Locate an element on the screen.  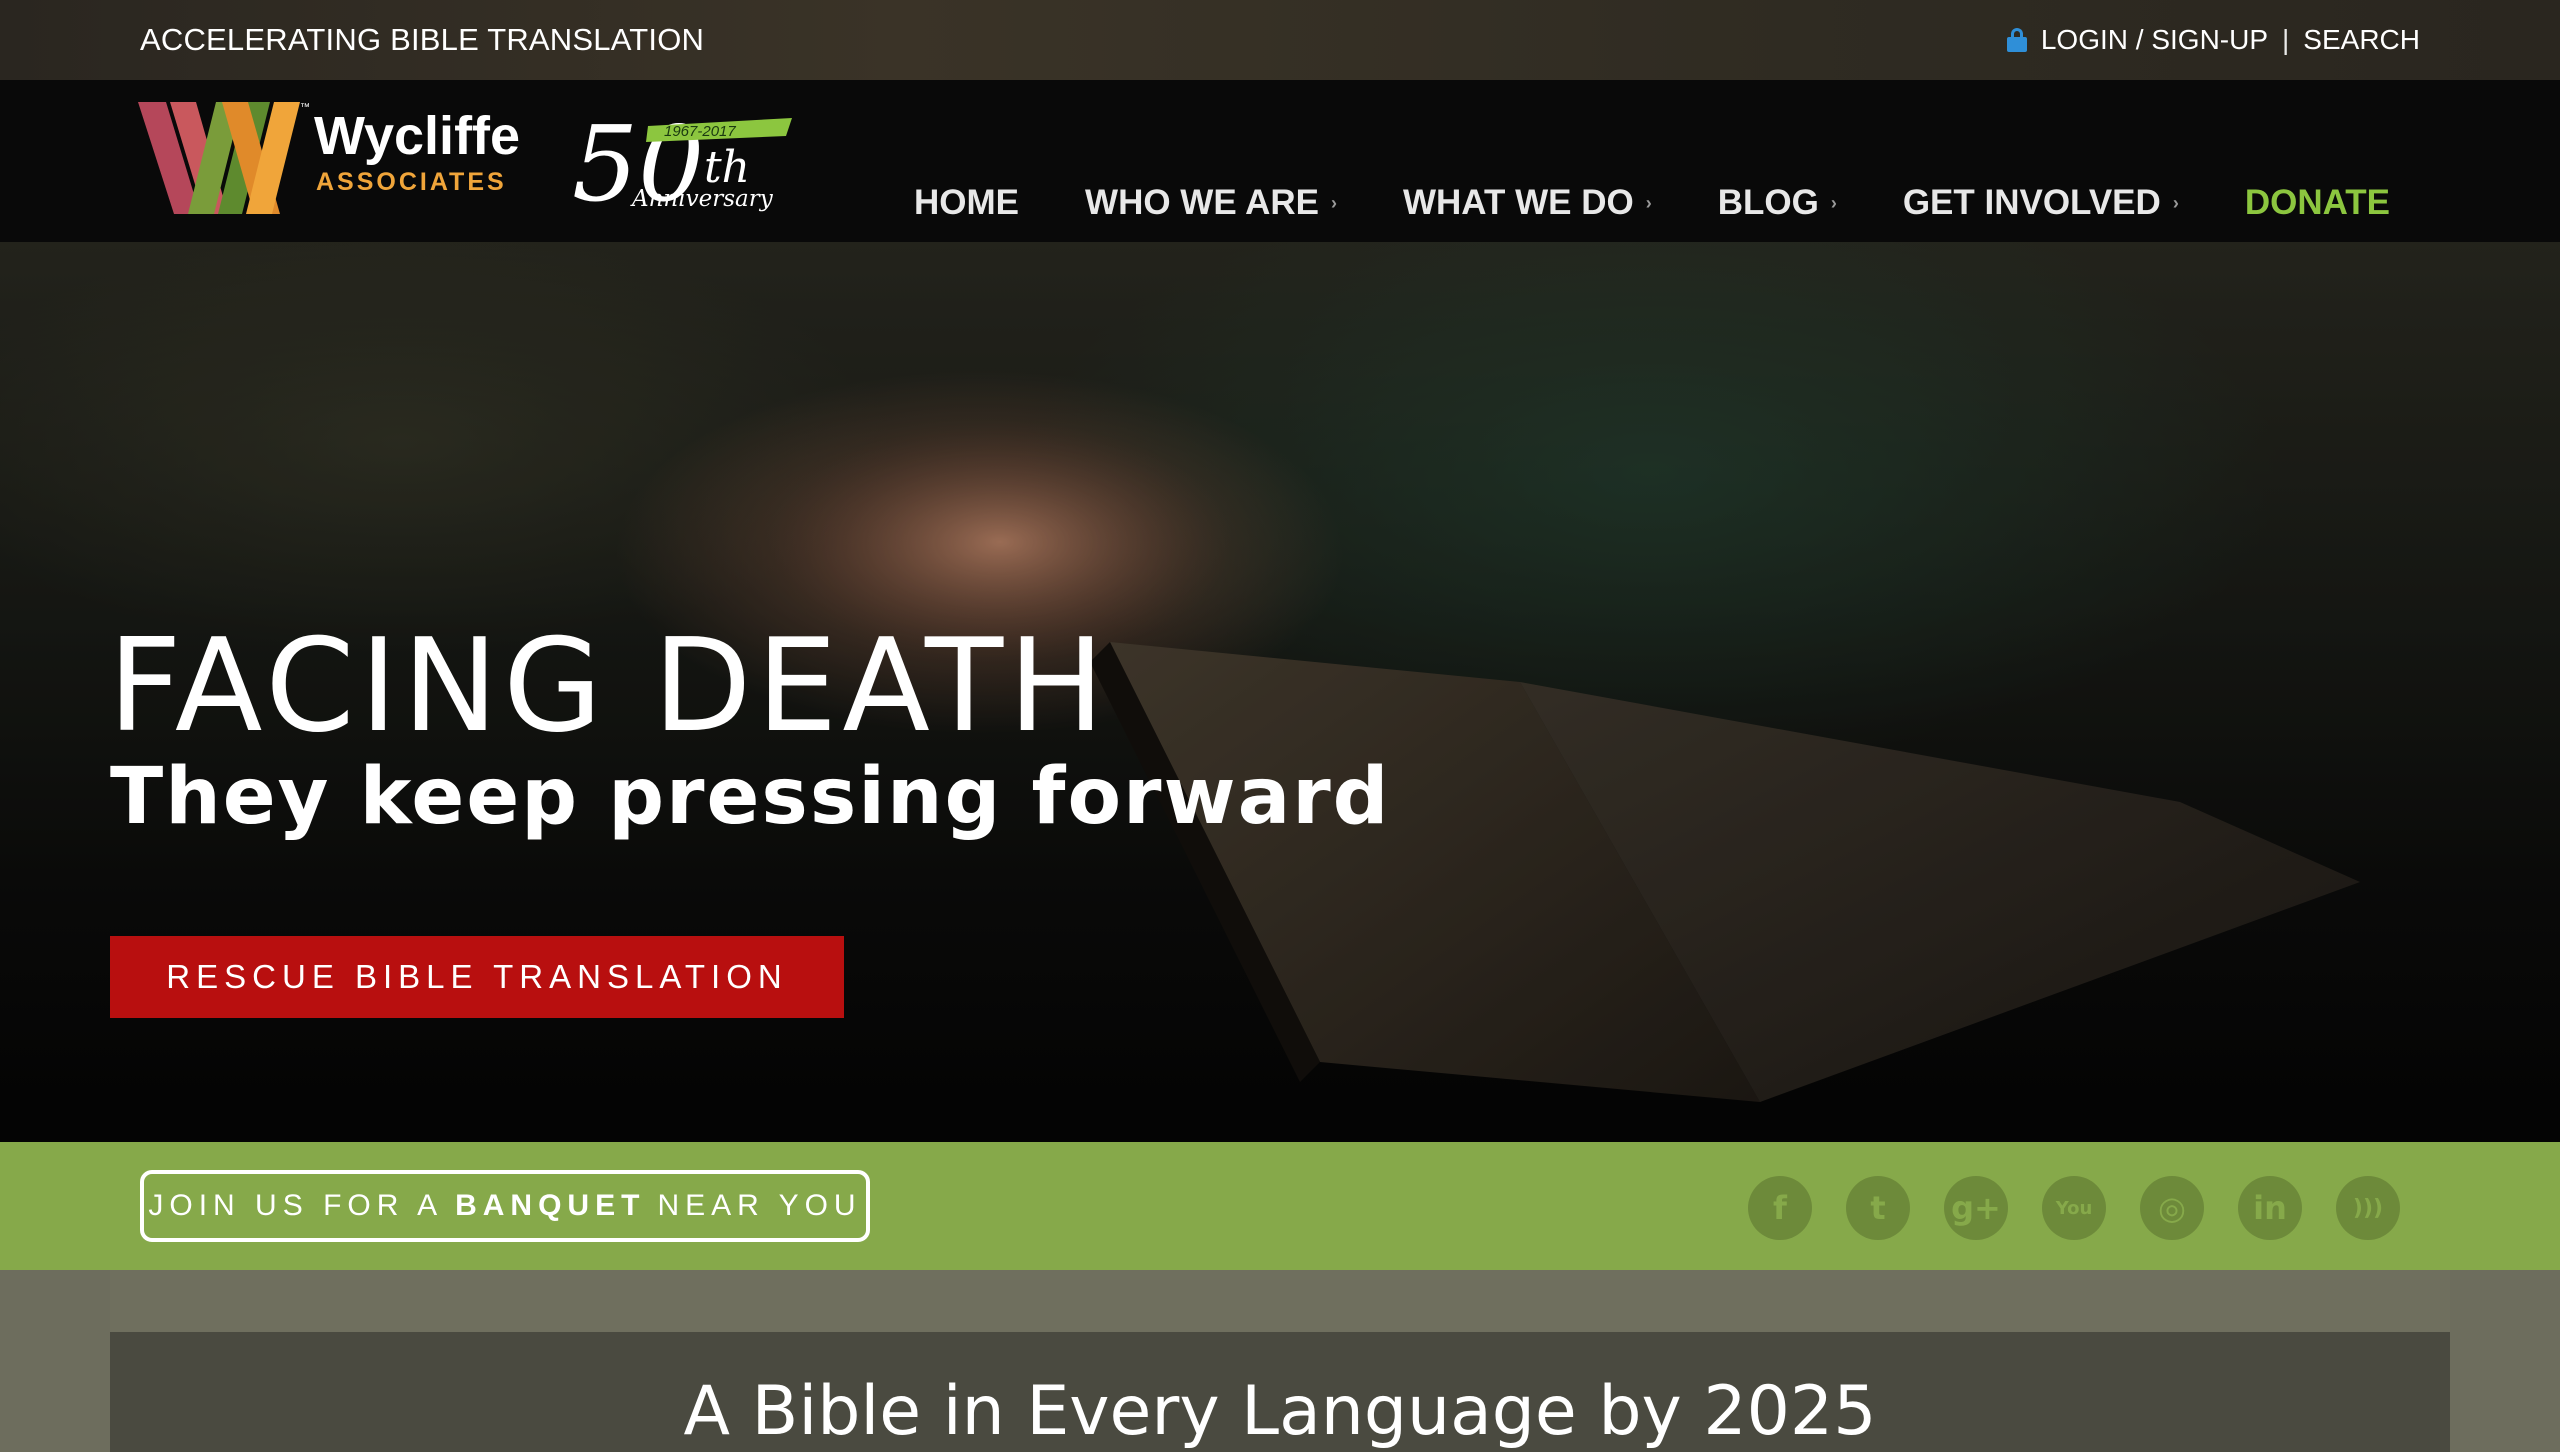
youtube-icon: You is located at coordinates (2074, 1208).